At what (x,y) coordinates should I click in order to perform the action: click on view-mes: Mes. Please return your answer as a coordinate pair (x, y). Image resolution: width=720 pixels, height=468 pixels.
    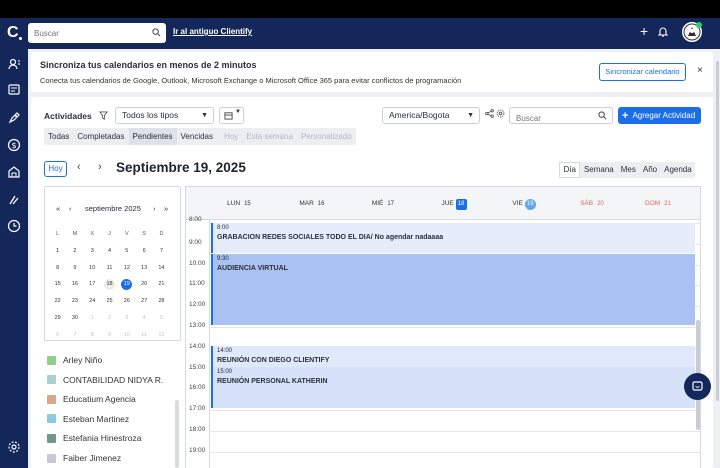
    Looking at the image, I should click on (628, 170).